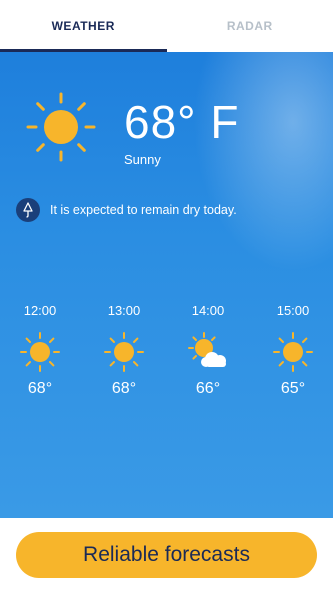  I want to click on reliable-forecasts-button: Reliable forecasts, so click(166, 555).